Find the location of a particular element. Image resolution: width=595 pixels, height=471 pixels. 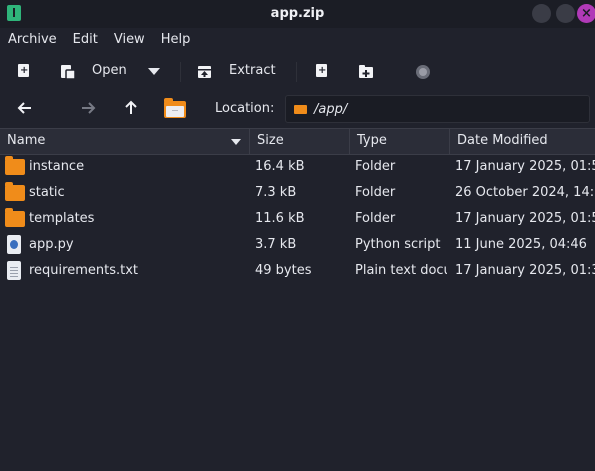

location-bar: Location: /app/ is located at coordinates (297, 109).